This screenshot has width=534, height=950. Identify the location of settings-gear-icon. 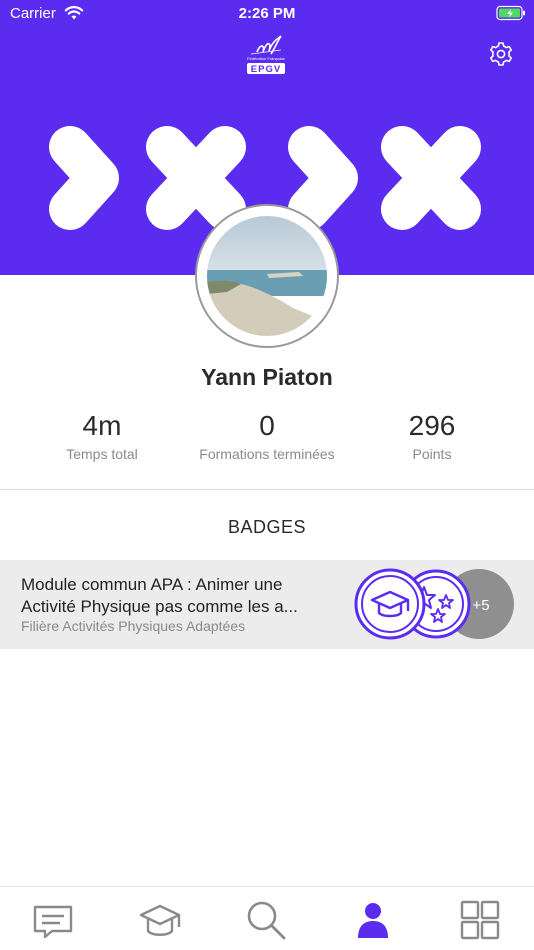
(501, 54).